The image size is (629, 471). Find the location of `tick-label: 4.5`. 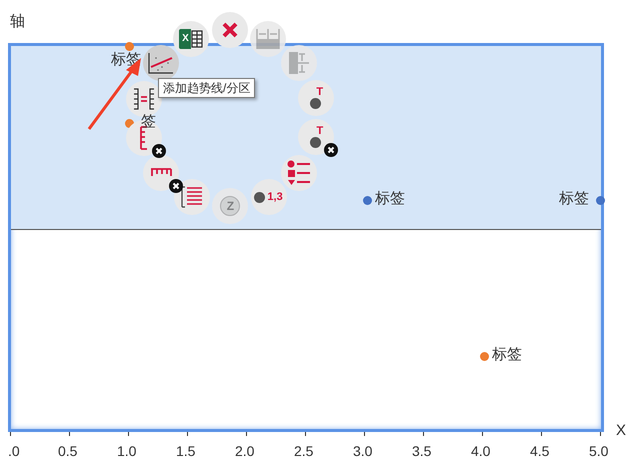

tick-label: 4.5 is located at coordinates (540, 451).